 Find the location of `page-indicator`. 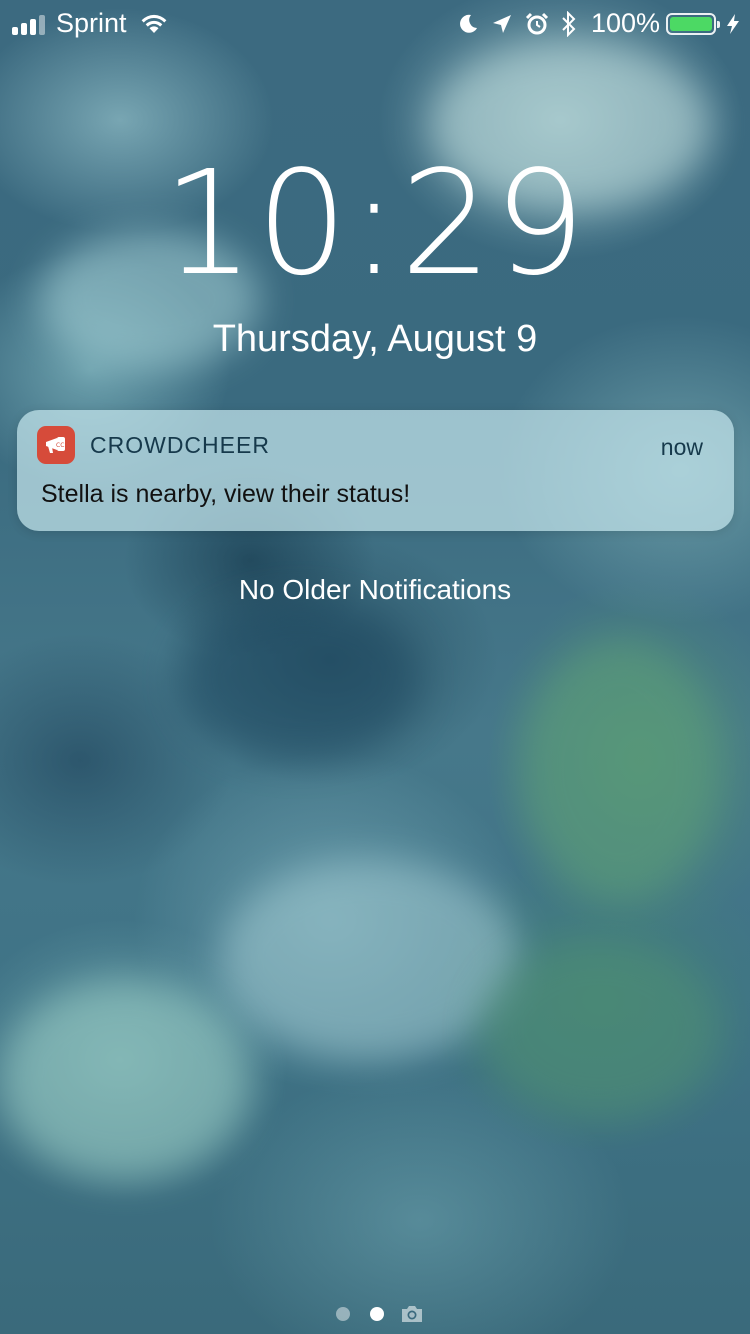

page-indicator is located at coordinates (375, 1314).